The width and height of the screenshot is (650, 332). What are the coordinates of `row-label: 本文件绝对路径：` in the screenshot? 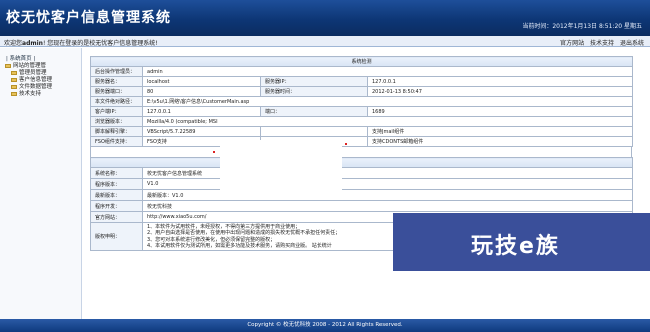 It's located at (116, 101).